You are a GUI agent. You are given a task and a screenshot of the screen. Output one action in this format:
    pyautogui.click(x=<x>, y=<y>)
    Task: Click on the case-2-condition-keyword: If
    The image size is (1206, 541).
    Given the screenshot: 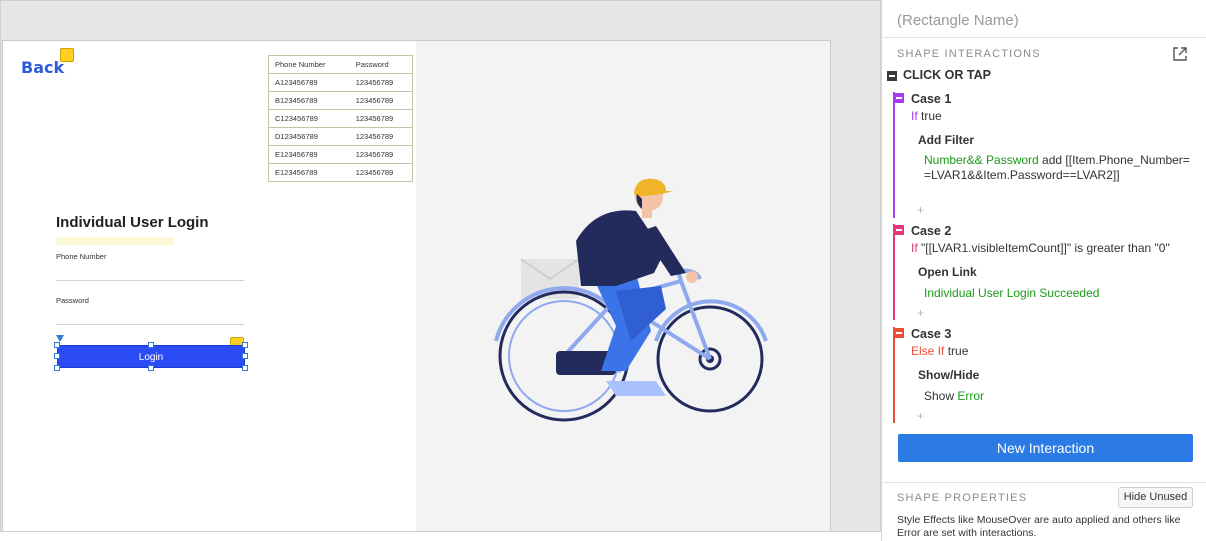 What is the action you would take?
    pyautogui.click(x=914, y=248)
    